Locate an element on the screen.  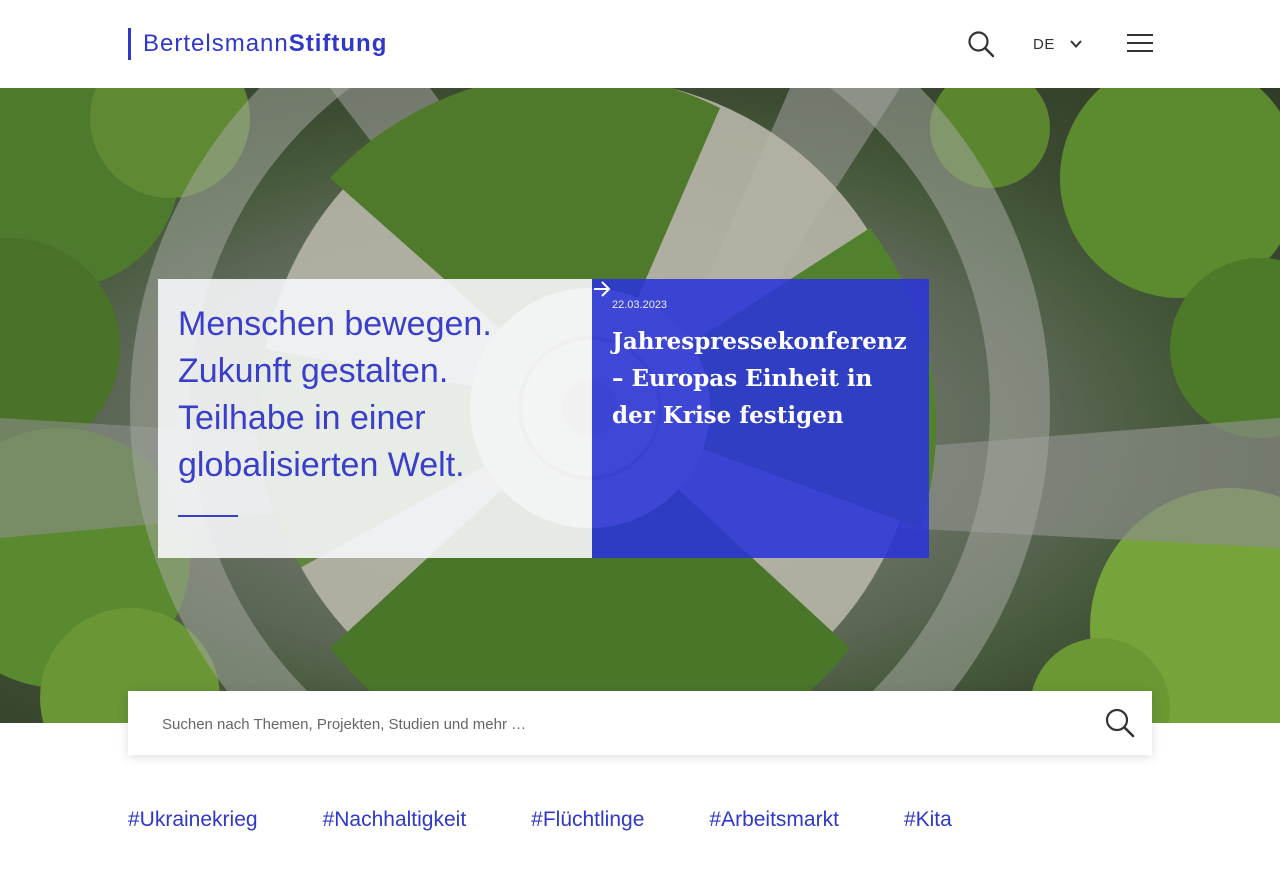
tag-arbeitsmarkt: #Arbeitsmarkt is located at coordinates (774, 822).